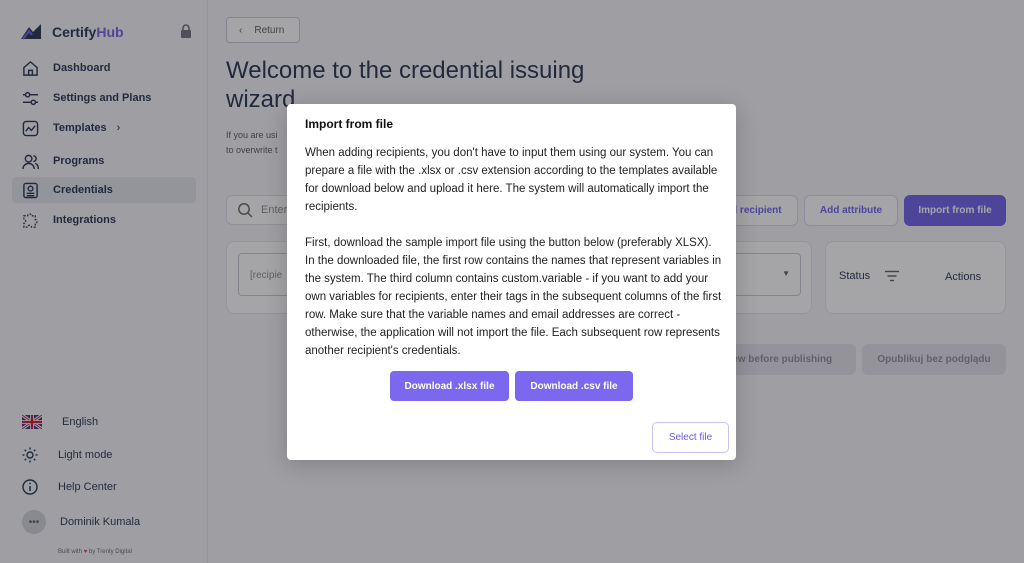  Describe the element at coordinates (449, 386) in the screenshot. I see `download-xlsx-button: Download .xlsx file` at that location.